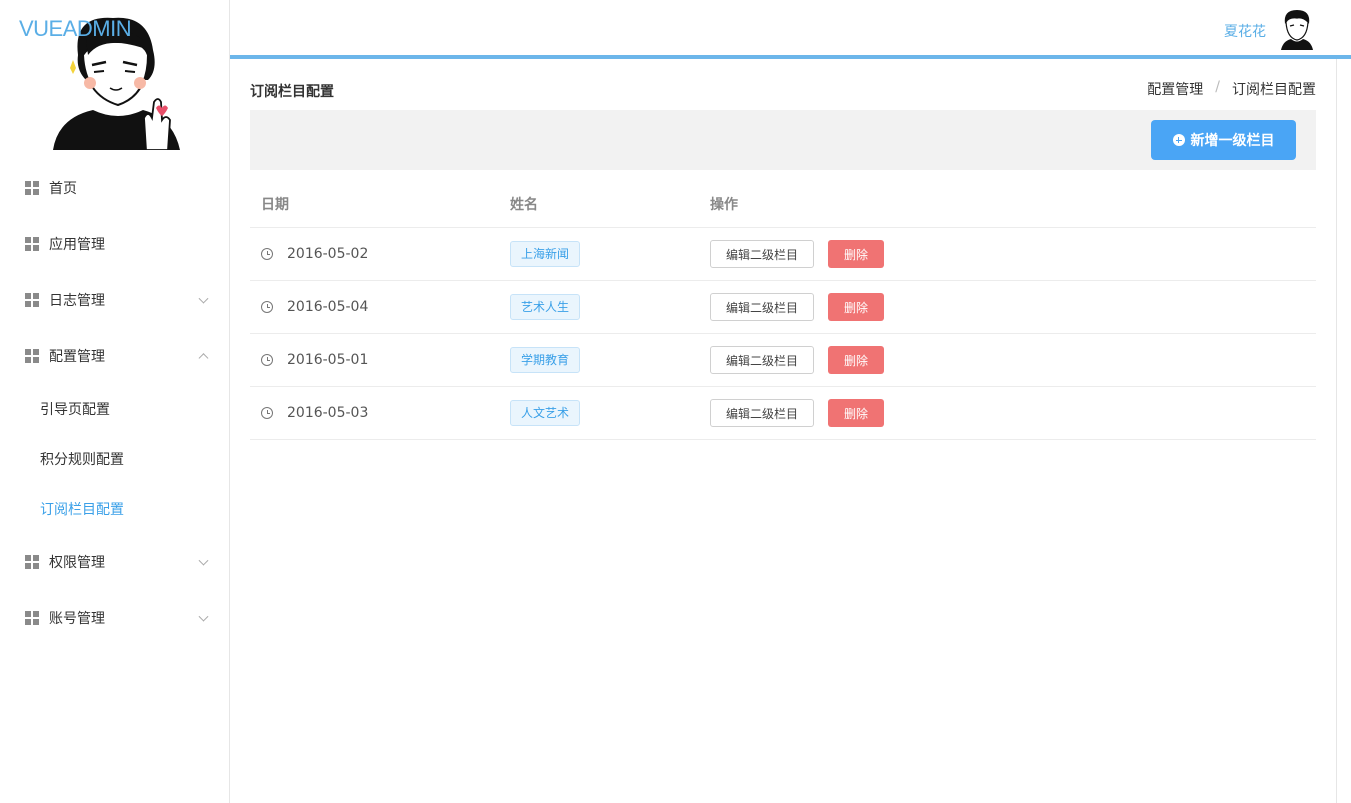 This screenshot has height=803, width=1351. I want to click on row-date: 2016-05-04, so click(328, 307).